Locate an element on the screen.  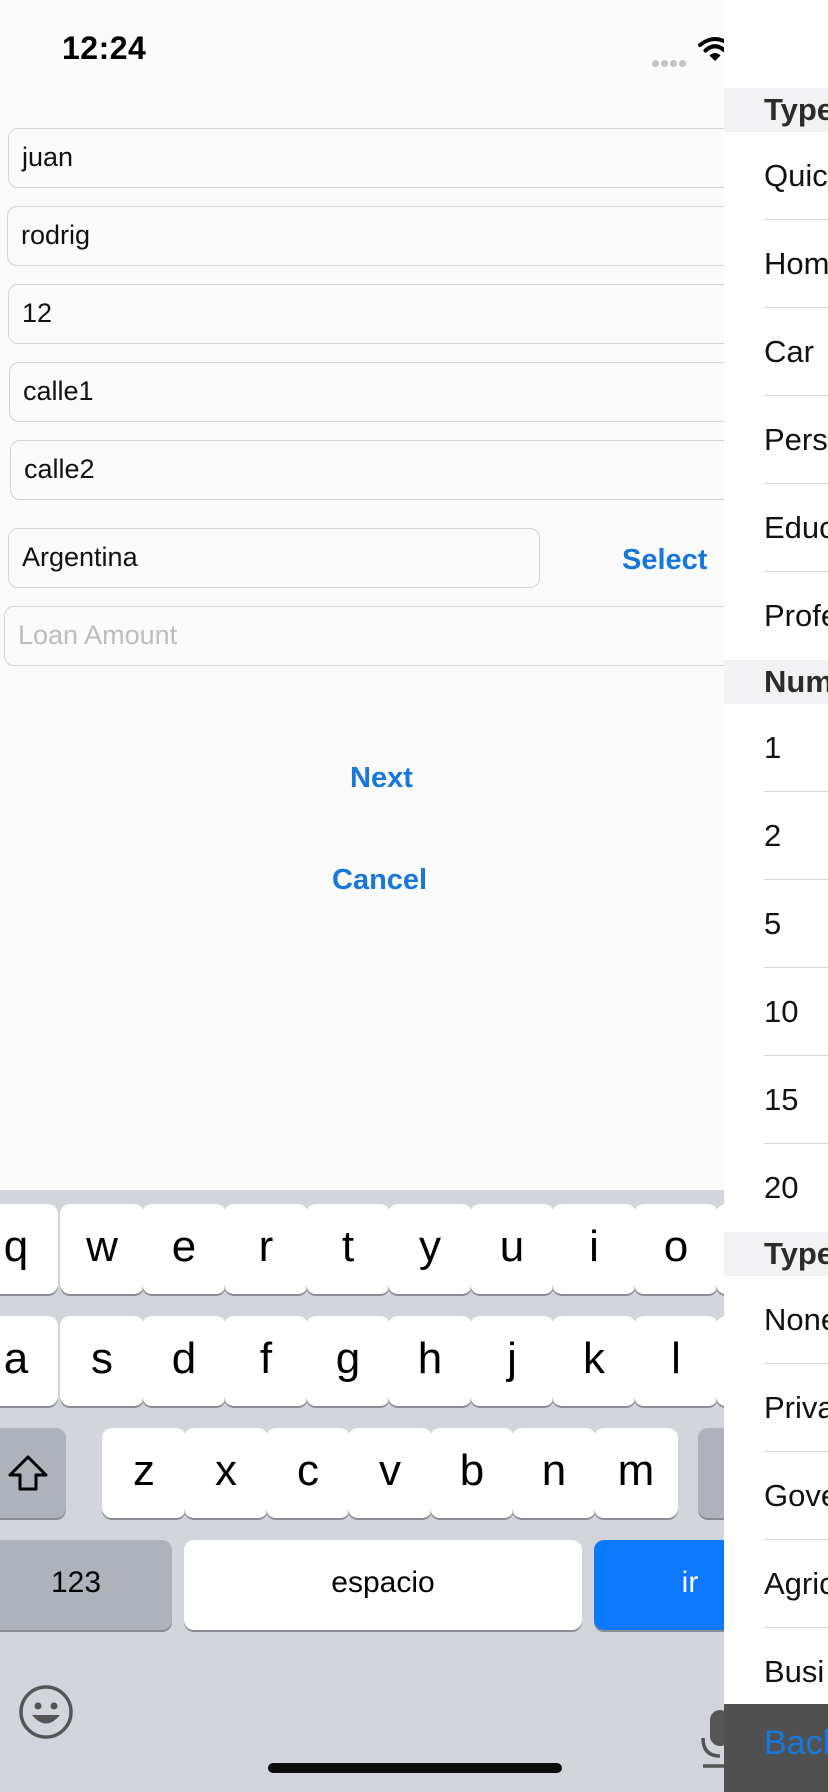
list-item: Priva is located at coordinates (796, 1408).